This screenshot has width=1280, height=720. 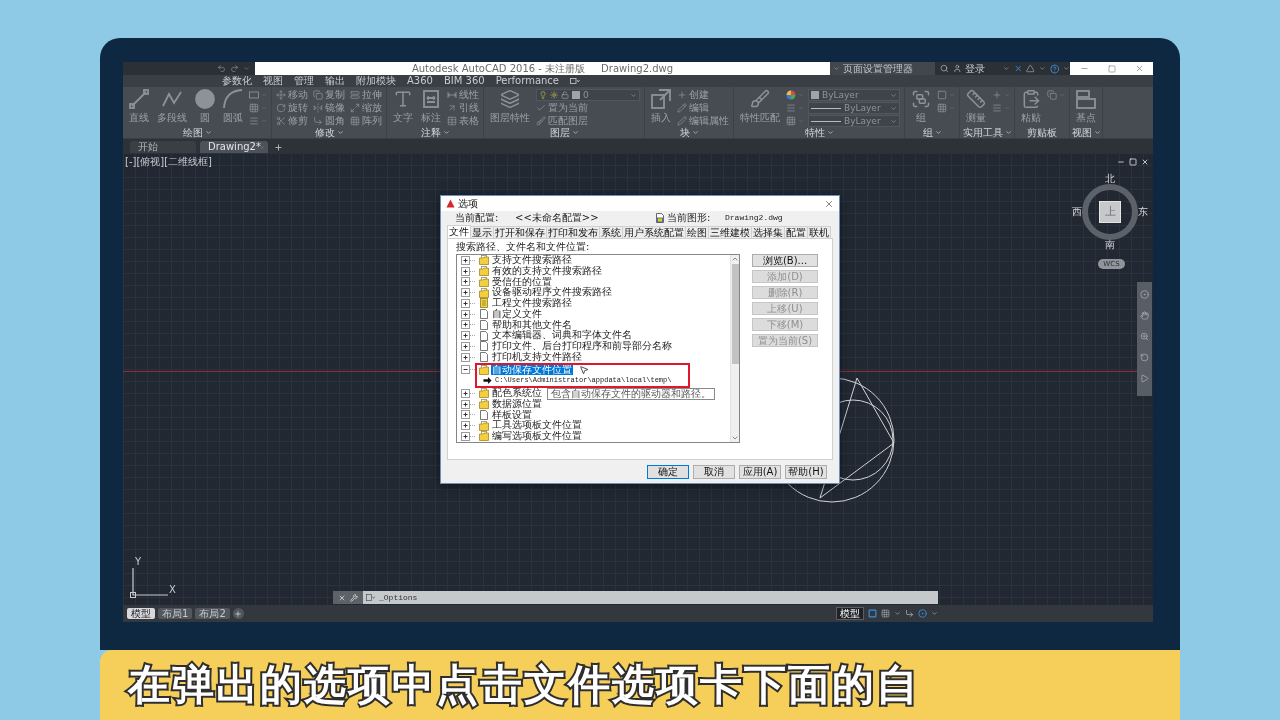 What do you see at coordinates (552, 292) in the screenshot?
I see `tree-item: 设备驱动程序文件搜索路径` at bounding box center [552, 292].